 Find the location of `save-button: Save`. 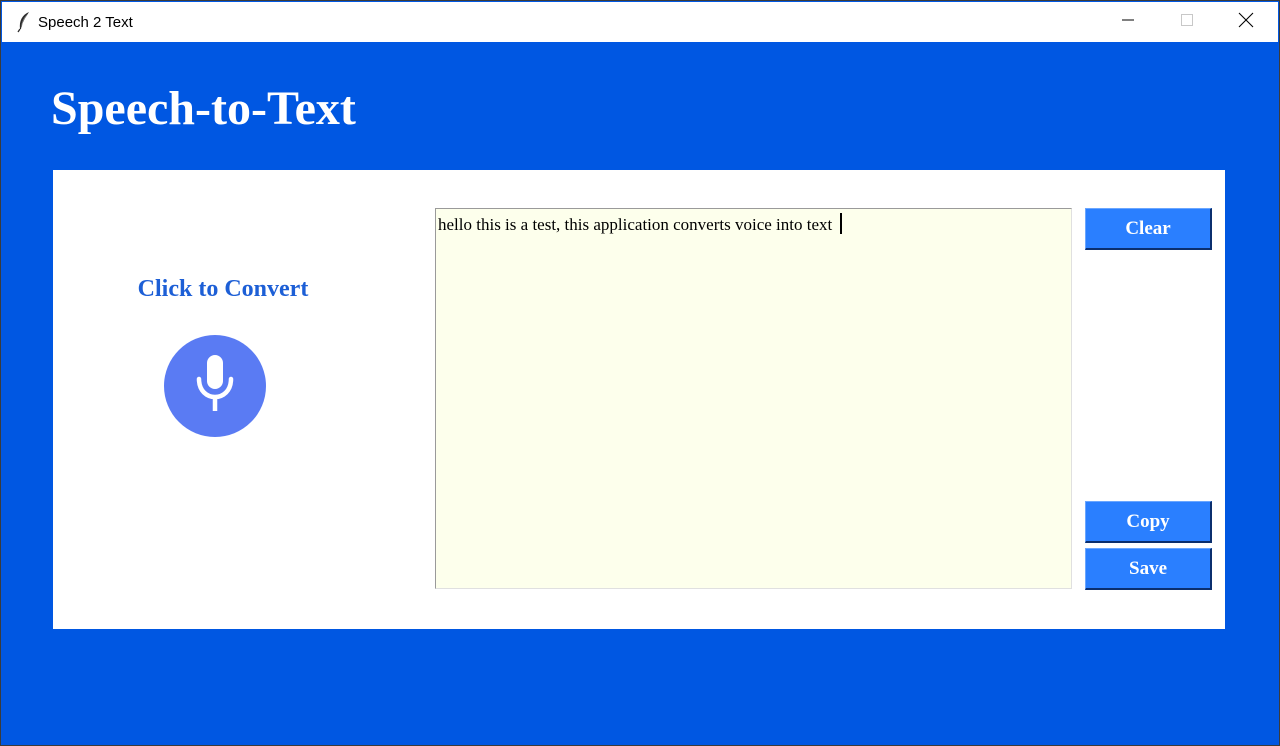

save-button: Save is located at coordinates (1148, 569).